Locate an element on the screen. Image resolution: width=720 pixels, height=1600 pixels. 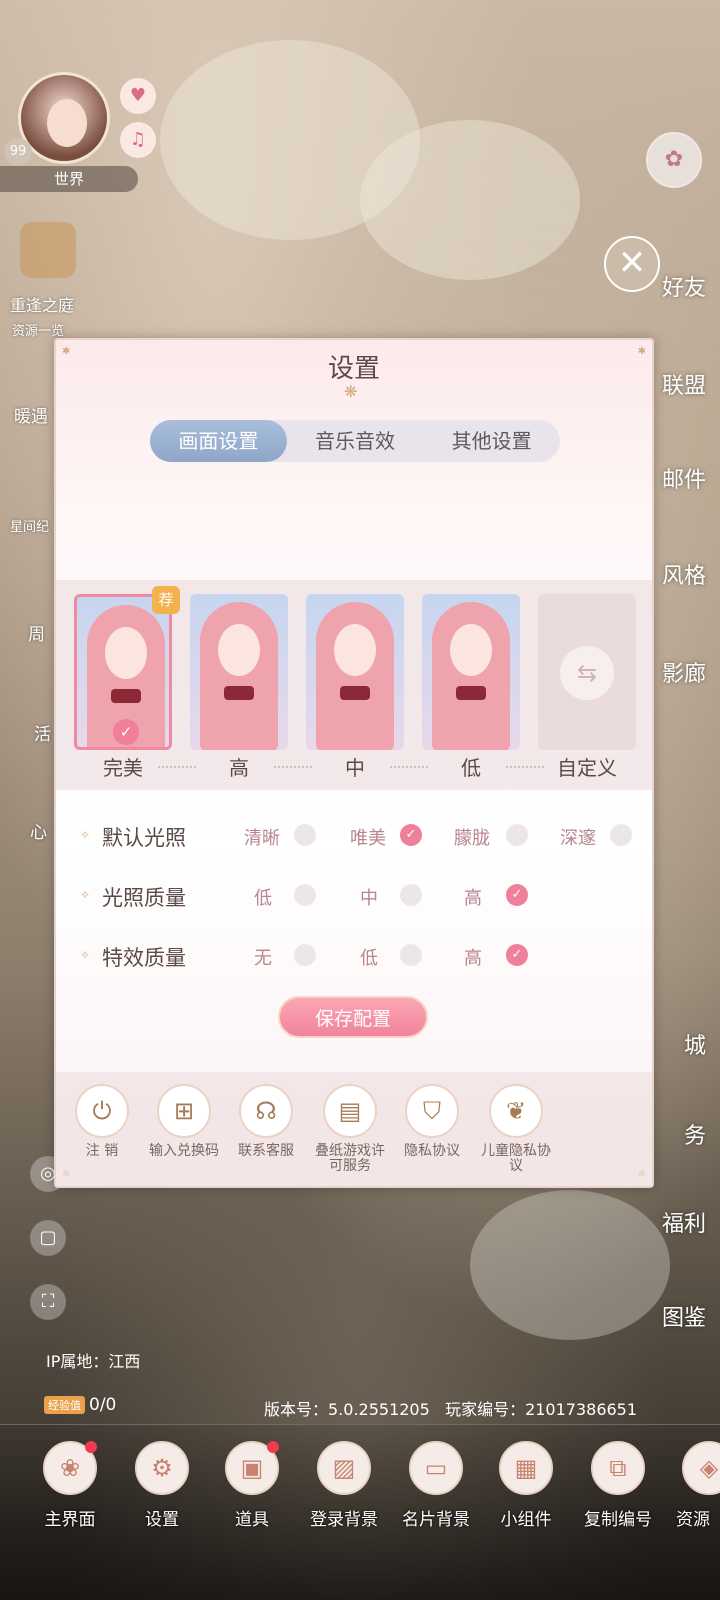
option-title: 特效质量 is located at coordinates (144, 958).